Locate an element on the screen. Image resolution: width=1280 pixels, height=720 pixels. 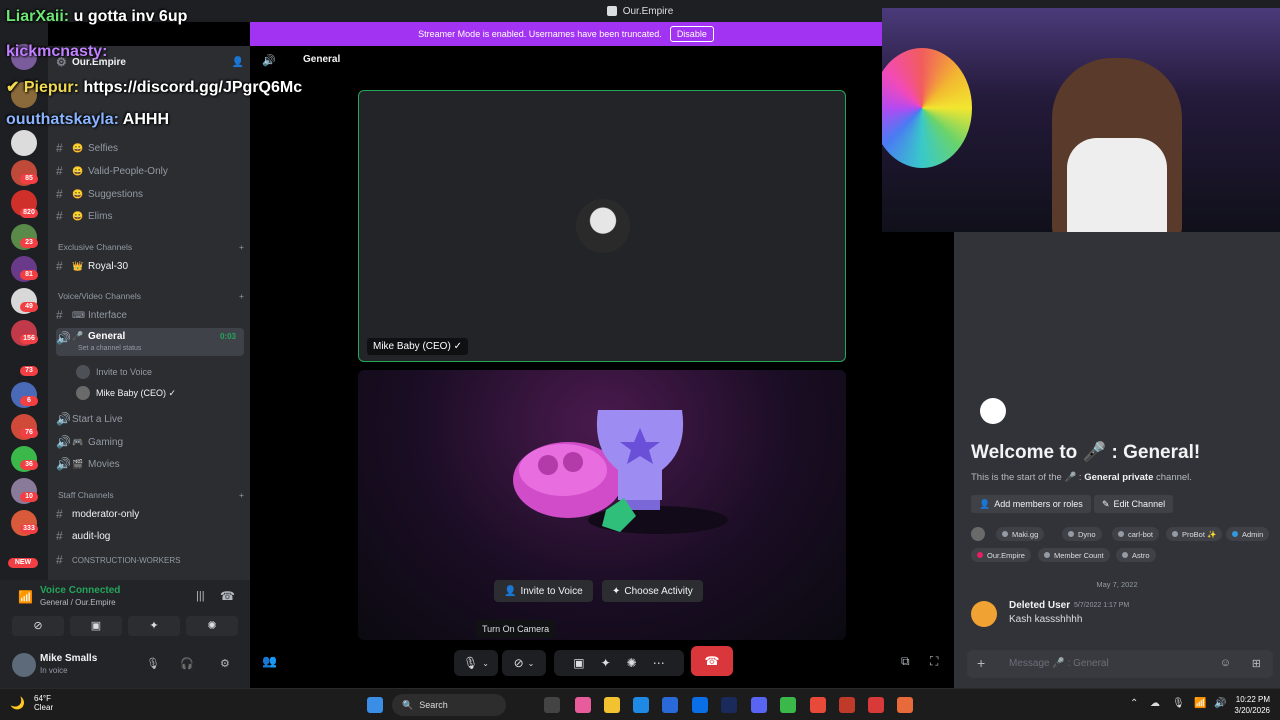
discord-icon is located at coordinates (759, 705).